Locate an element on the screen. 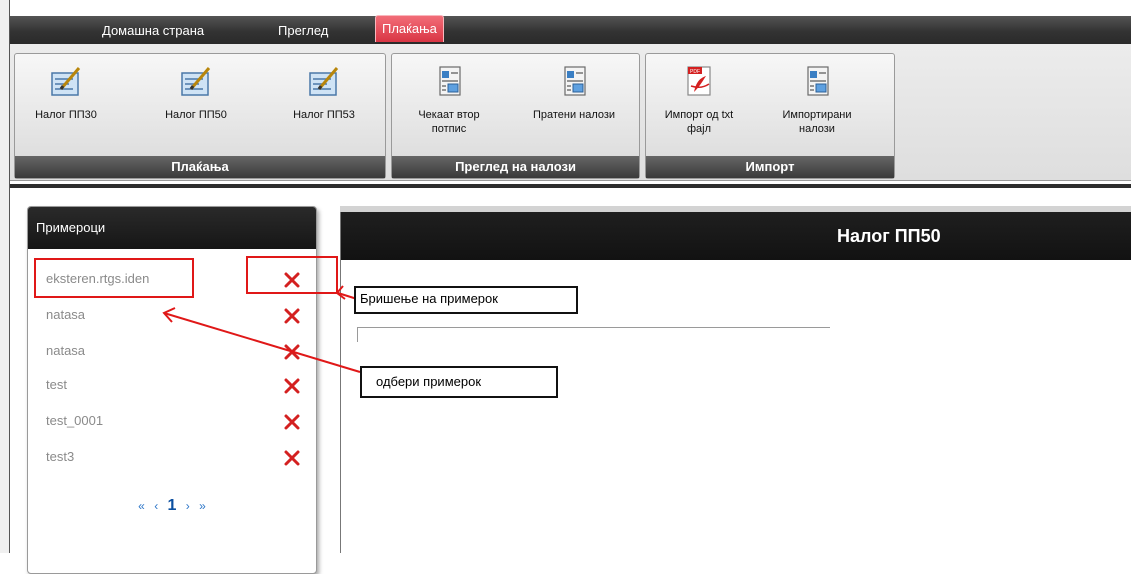  annotation-delete-sample: Бришење на примерок is located at coordinates (466, 300).